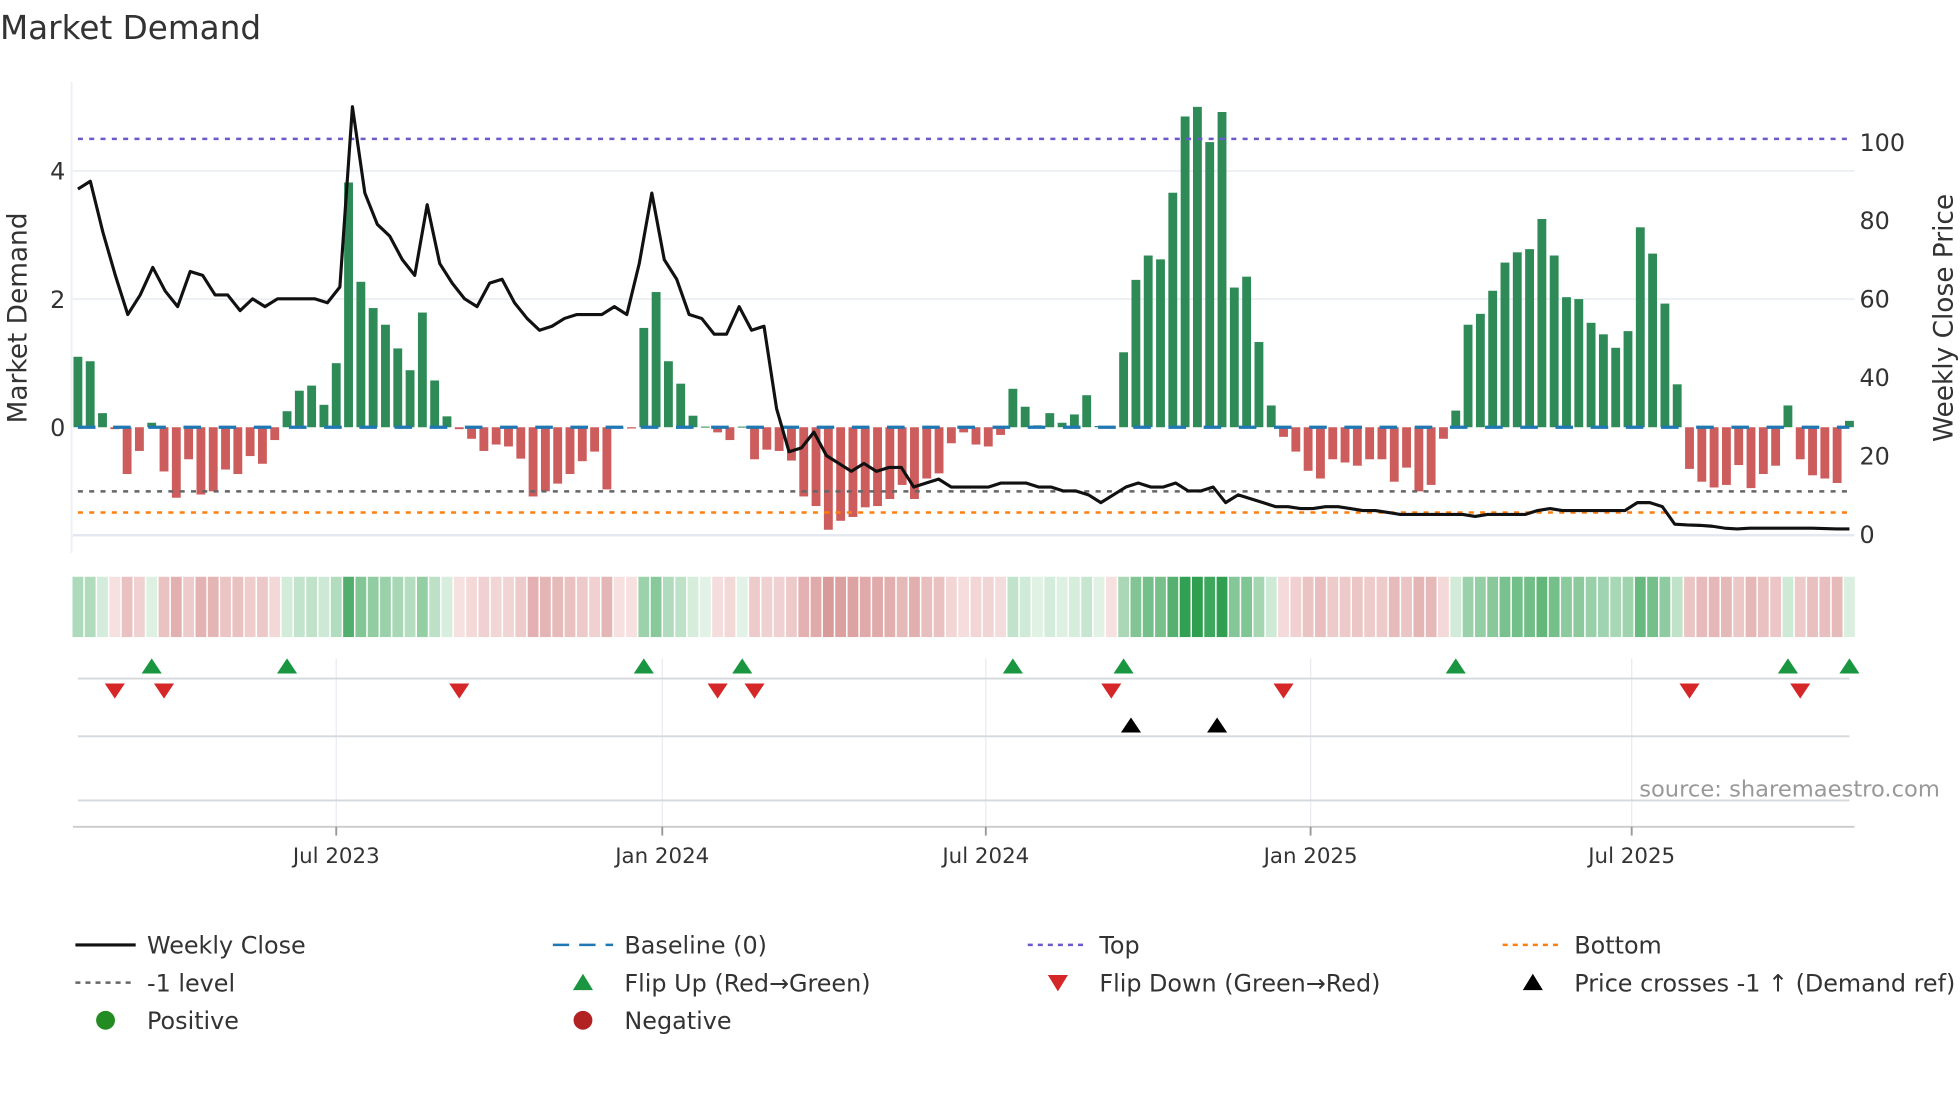  Describe the element at coordinates (57, 428) in the screenshot. I see `y-tick-label: 0` at that location.